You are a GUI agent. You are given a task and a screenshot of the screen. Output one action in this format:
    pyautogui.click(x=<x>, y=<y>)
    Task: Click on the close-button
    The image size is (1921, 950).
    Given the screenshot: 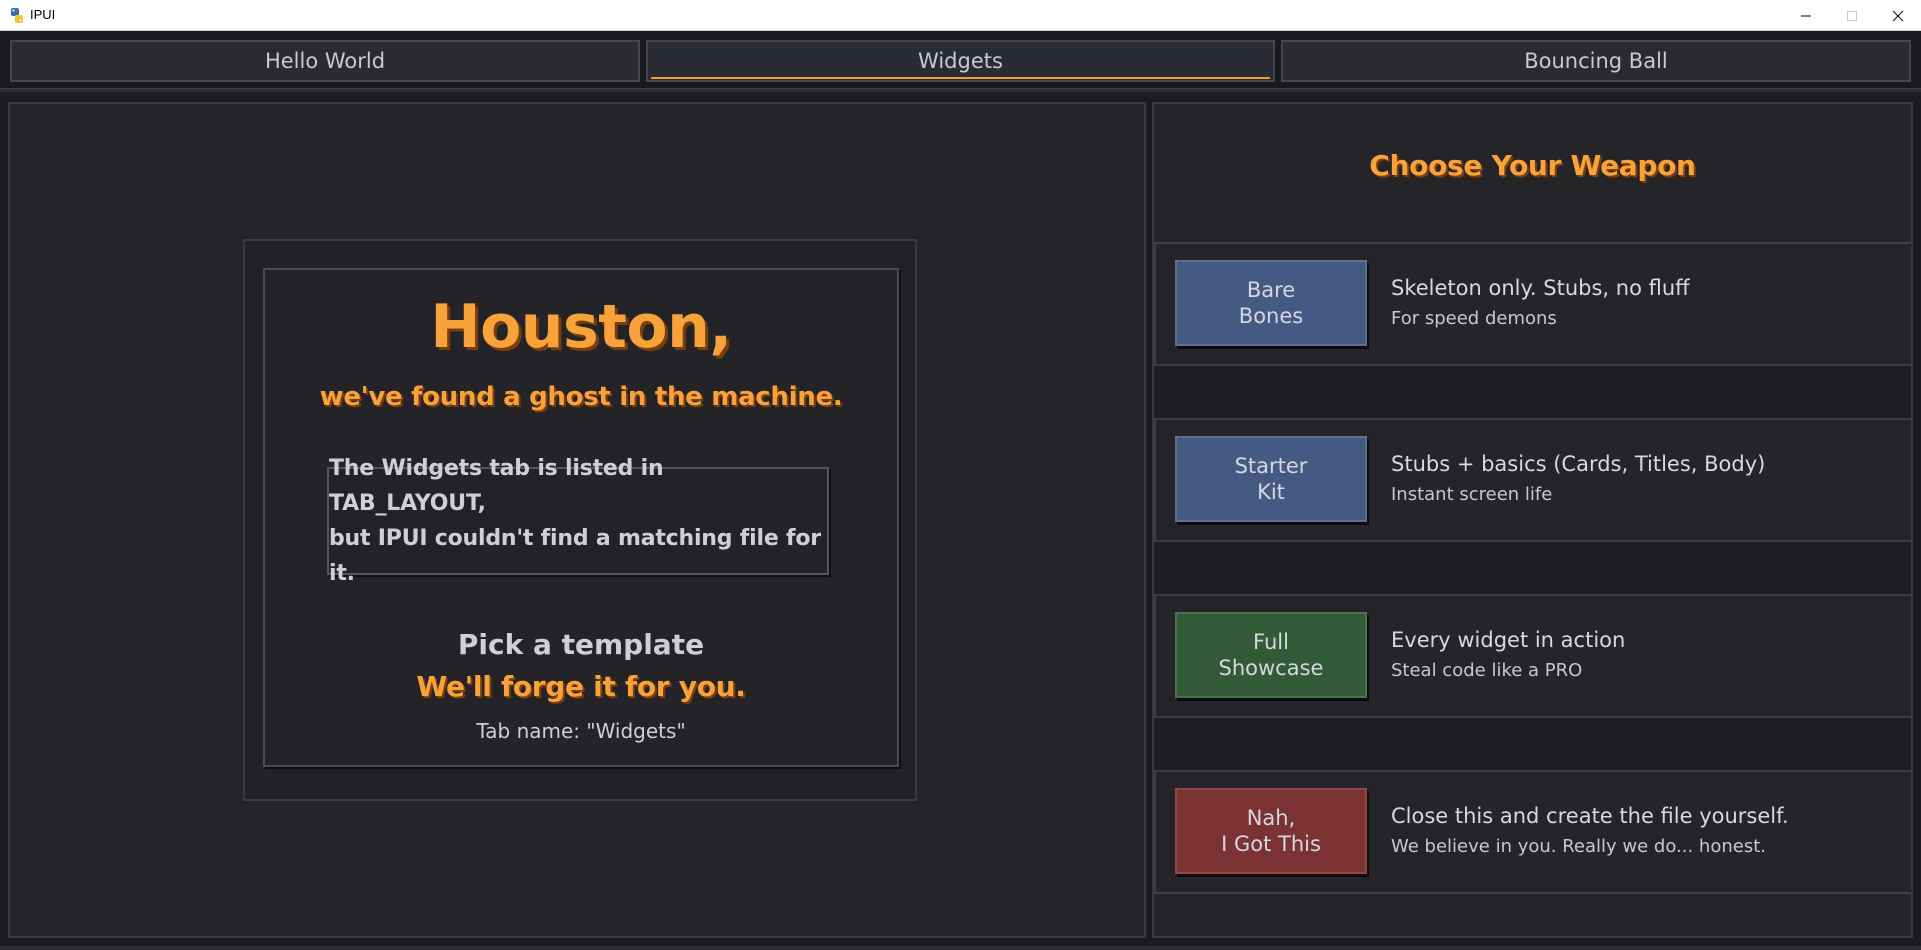 What is the action you would take?
    pyautogui.click(x=1898, y=15)
    